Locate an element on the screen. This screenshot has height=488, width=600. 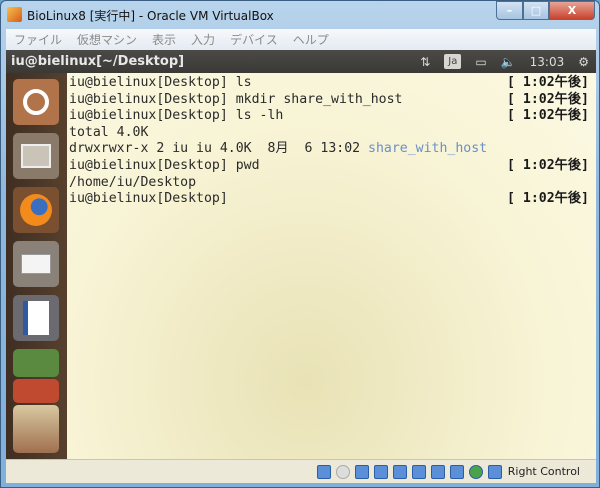
menu-view: 表示 is located at coordinates (164, 39).